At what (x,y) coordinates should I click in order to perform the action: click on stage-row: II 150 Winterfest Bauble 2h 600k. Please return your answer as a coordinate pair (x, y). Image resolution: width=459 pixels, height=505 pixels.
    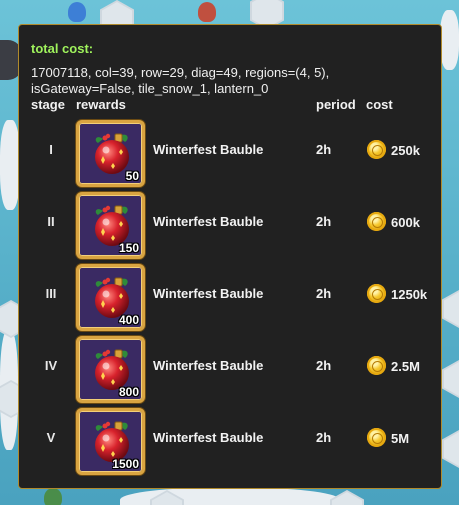
    Looking at the image, I should click on (230, 226).